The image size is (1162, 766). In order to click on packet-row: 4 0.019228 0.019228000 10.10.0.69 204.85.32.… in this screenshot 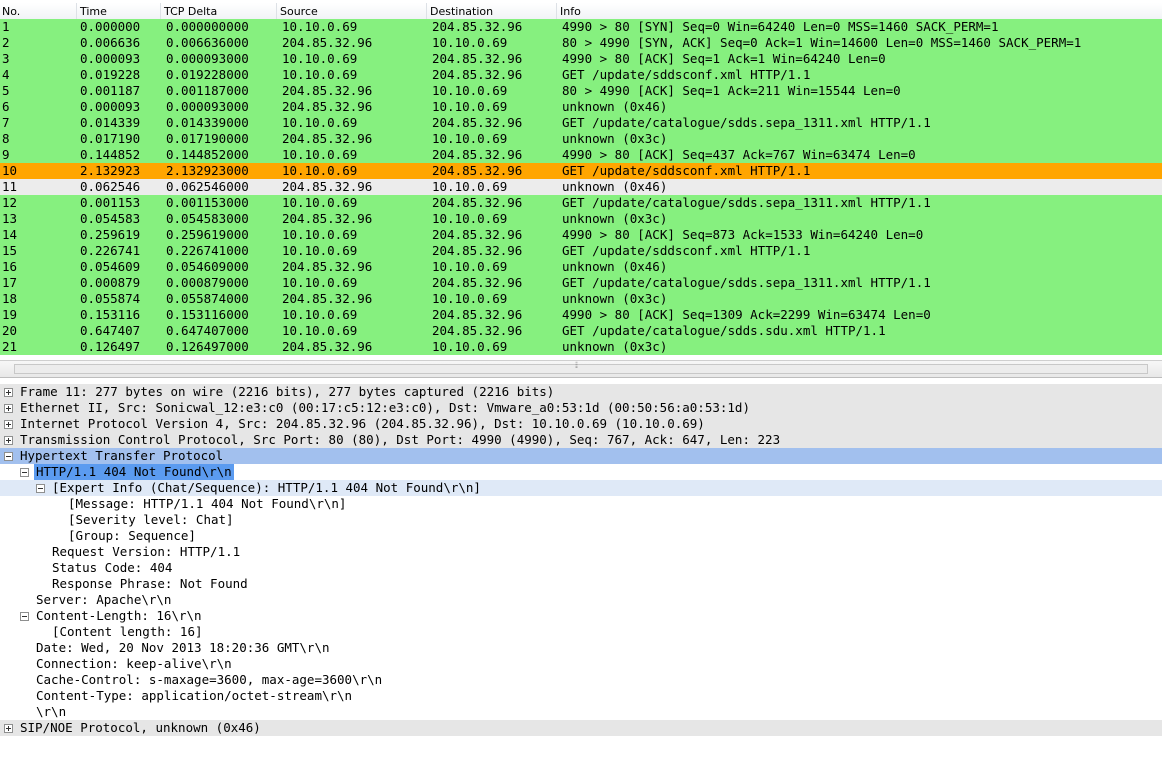, I will do `click(581, 75)`.